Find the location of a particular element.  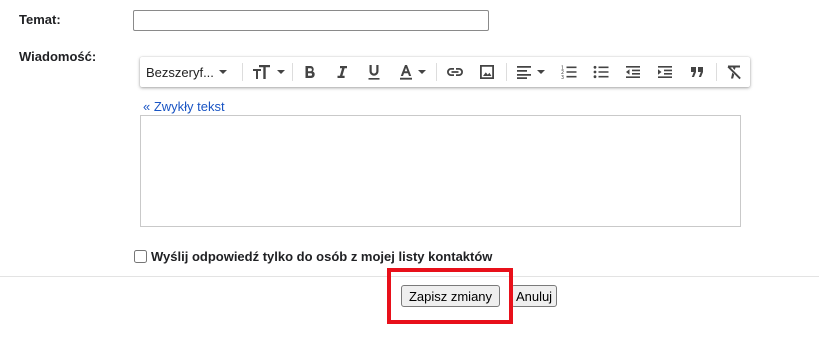

remove-formatting-icon is located at coordinates (734, 72).